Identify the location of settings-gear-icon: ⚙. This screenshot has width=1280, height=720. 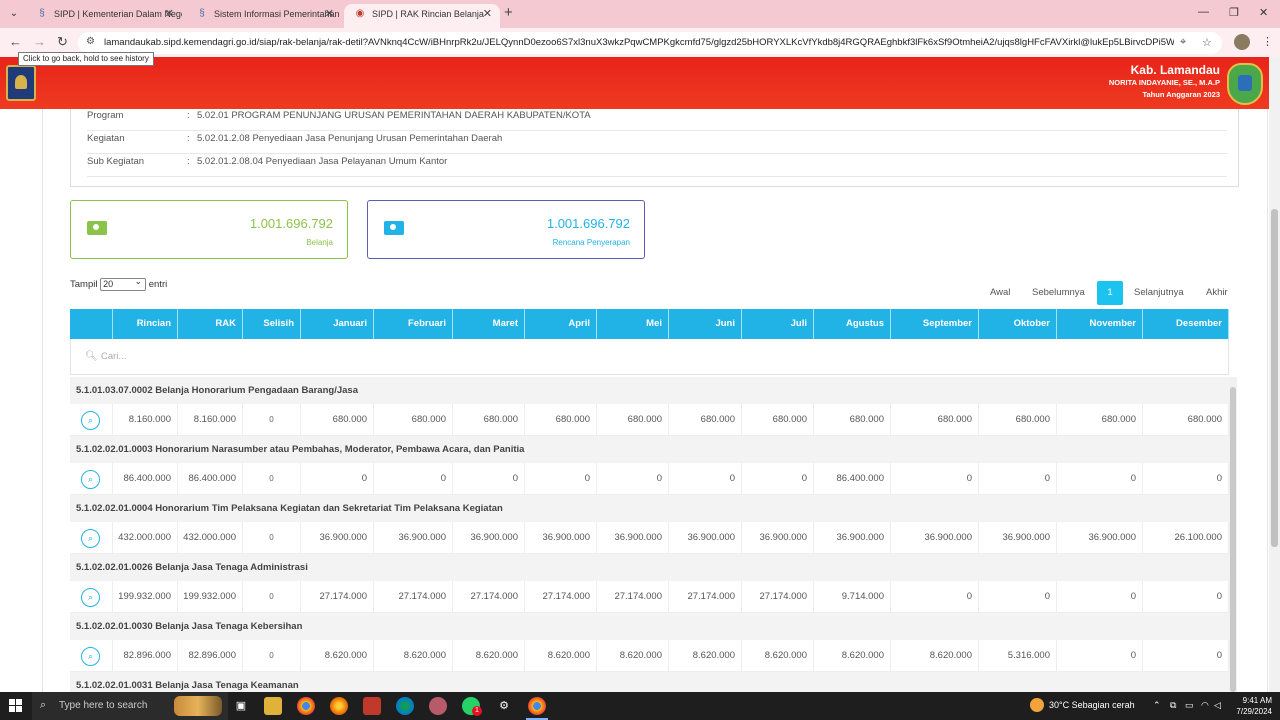
(504, 706).